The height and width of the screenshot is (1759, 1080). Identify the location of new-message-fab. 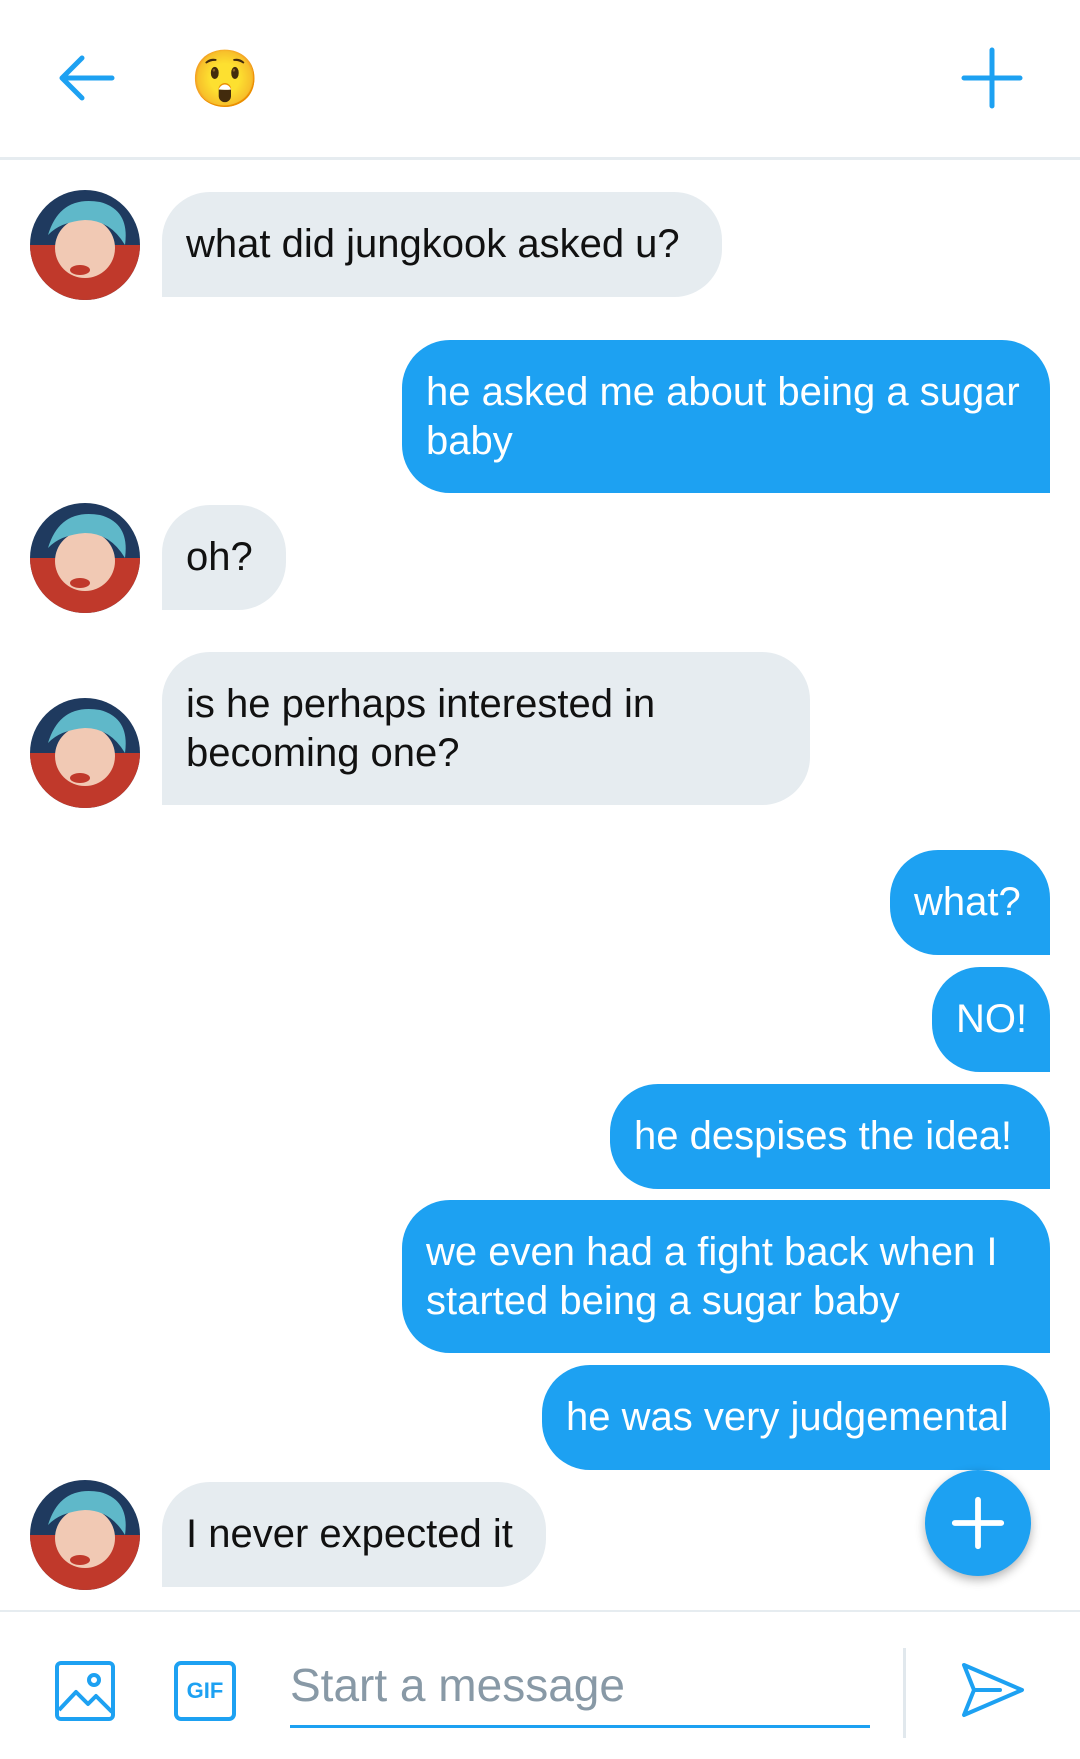
(978, 1523).